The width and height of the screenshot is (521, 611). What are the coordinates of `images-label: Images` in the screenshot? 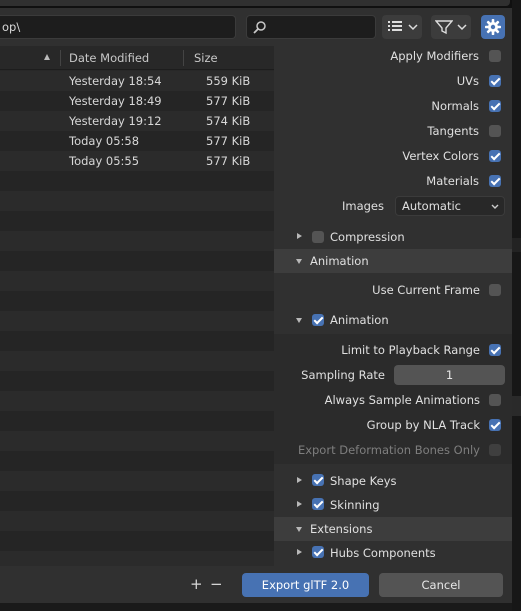 It's located at (362, 206).